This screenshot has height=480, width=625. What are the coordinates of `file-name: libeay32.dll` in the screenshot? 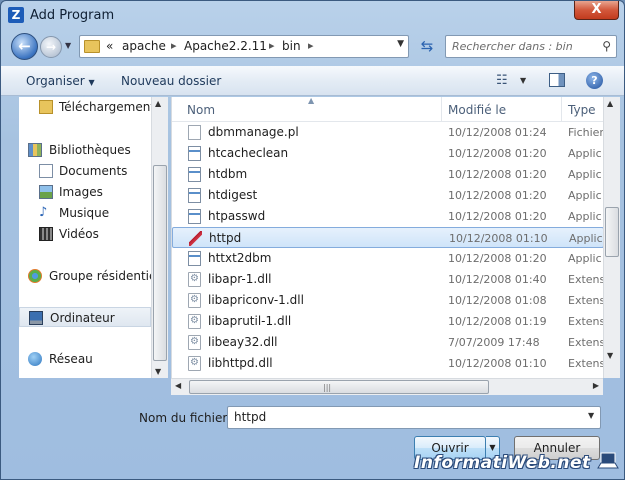 It's located at (243, 342).